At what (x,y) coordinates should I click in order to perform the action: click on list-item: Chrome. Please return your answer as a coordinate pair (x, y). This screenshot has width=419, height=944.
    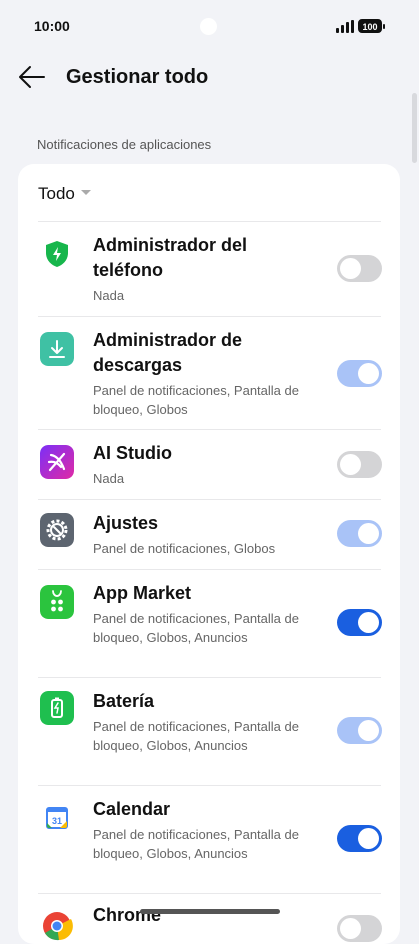
    Looking at the image, I should click on (209, 918).